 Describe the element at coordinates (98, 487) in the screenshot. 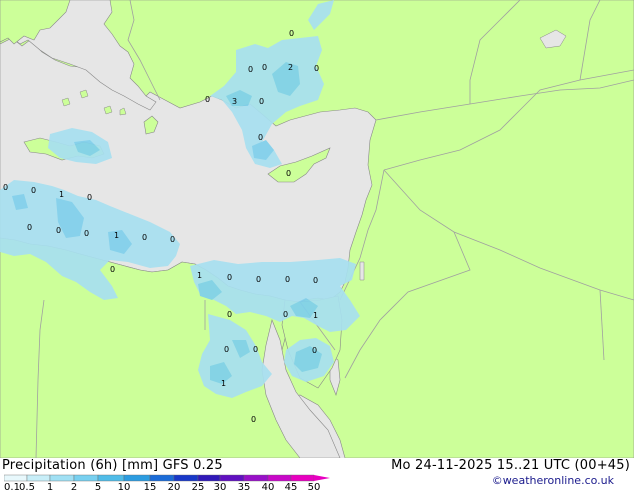

I see `scale-tick-label: 5` at that location.